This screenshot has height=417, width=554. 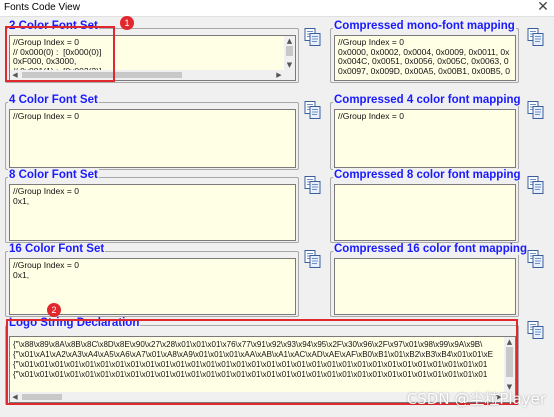 What do you see at coordinates (53, 100) in the screenshot?
I see `group-title-4-color: 4 Color Font Set` at bounding box center [53, 100].